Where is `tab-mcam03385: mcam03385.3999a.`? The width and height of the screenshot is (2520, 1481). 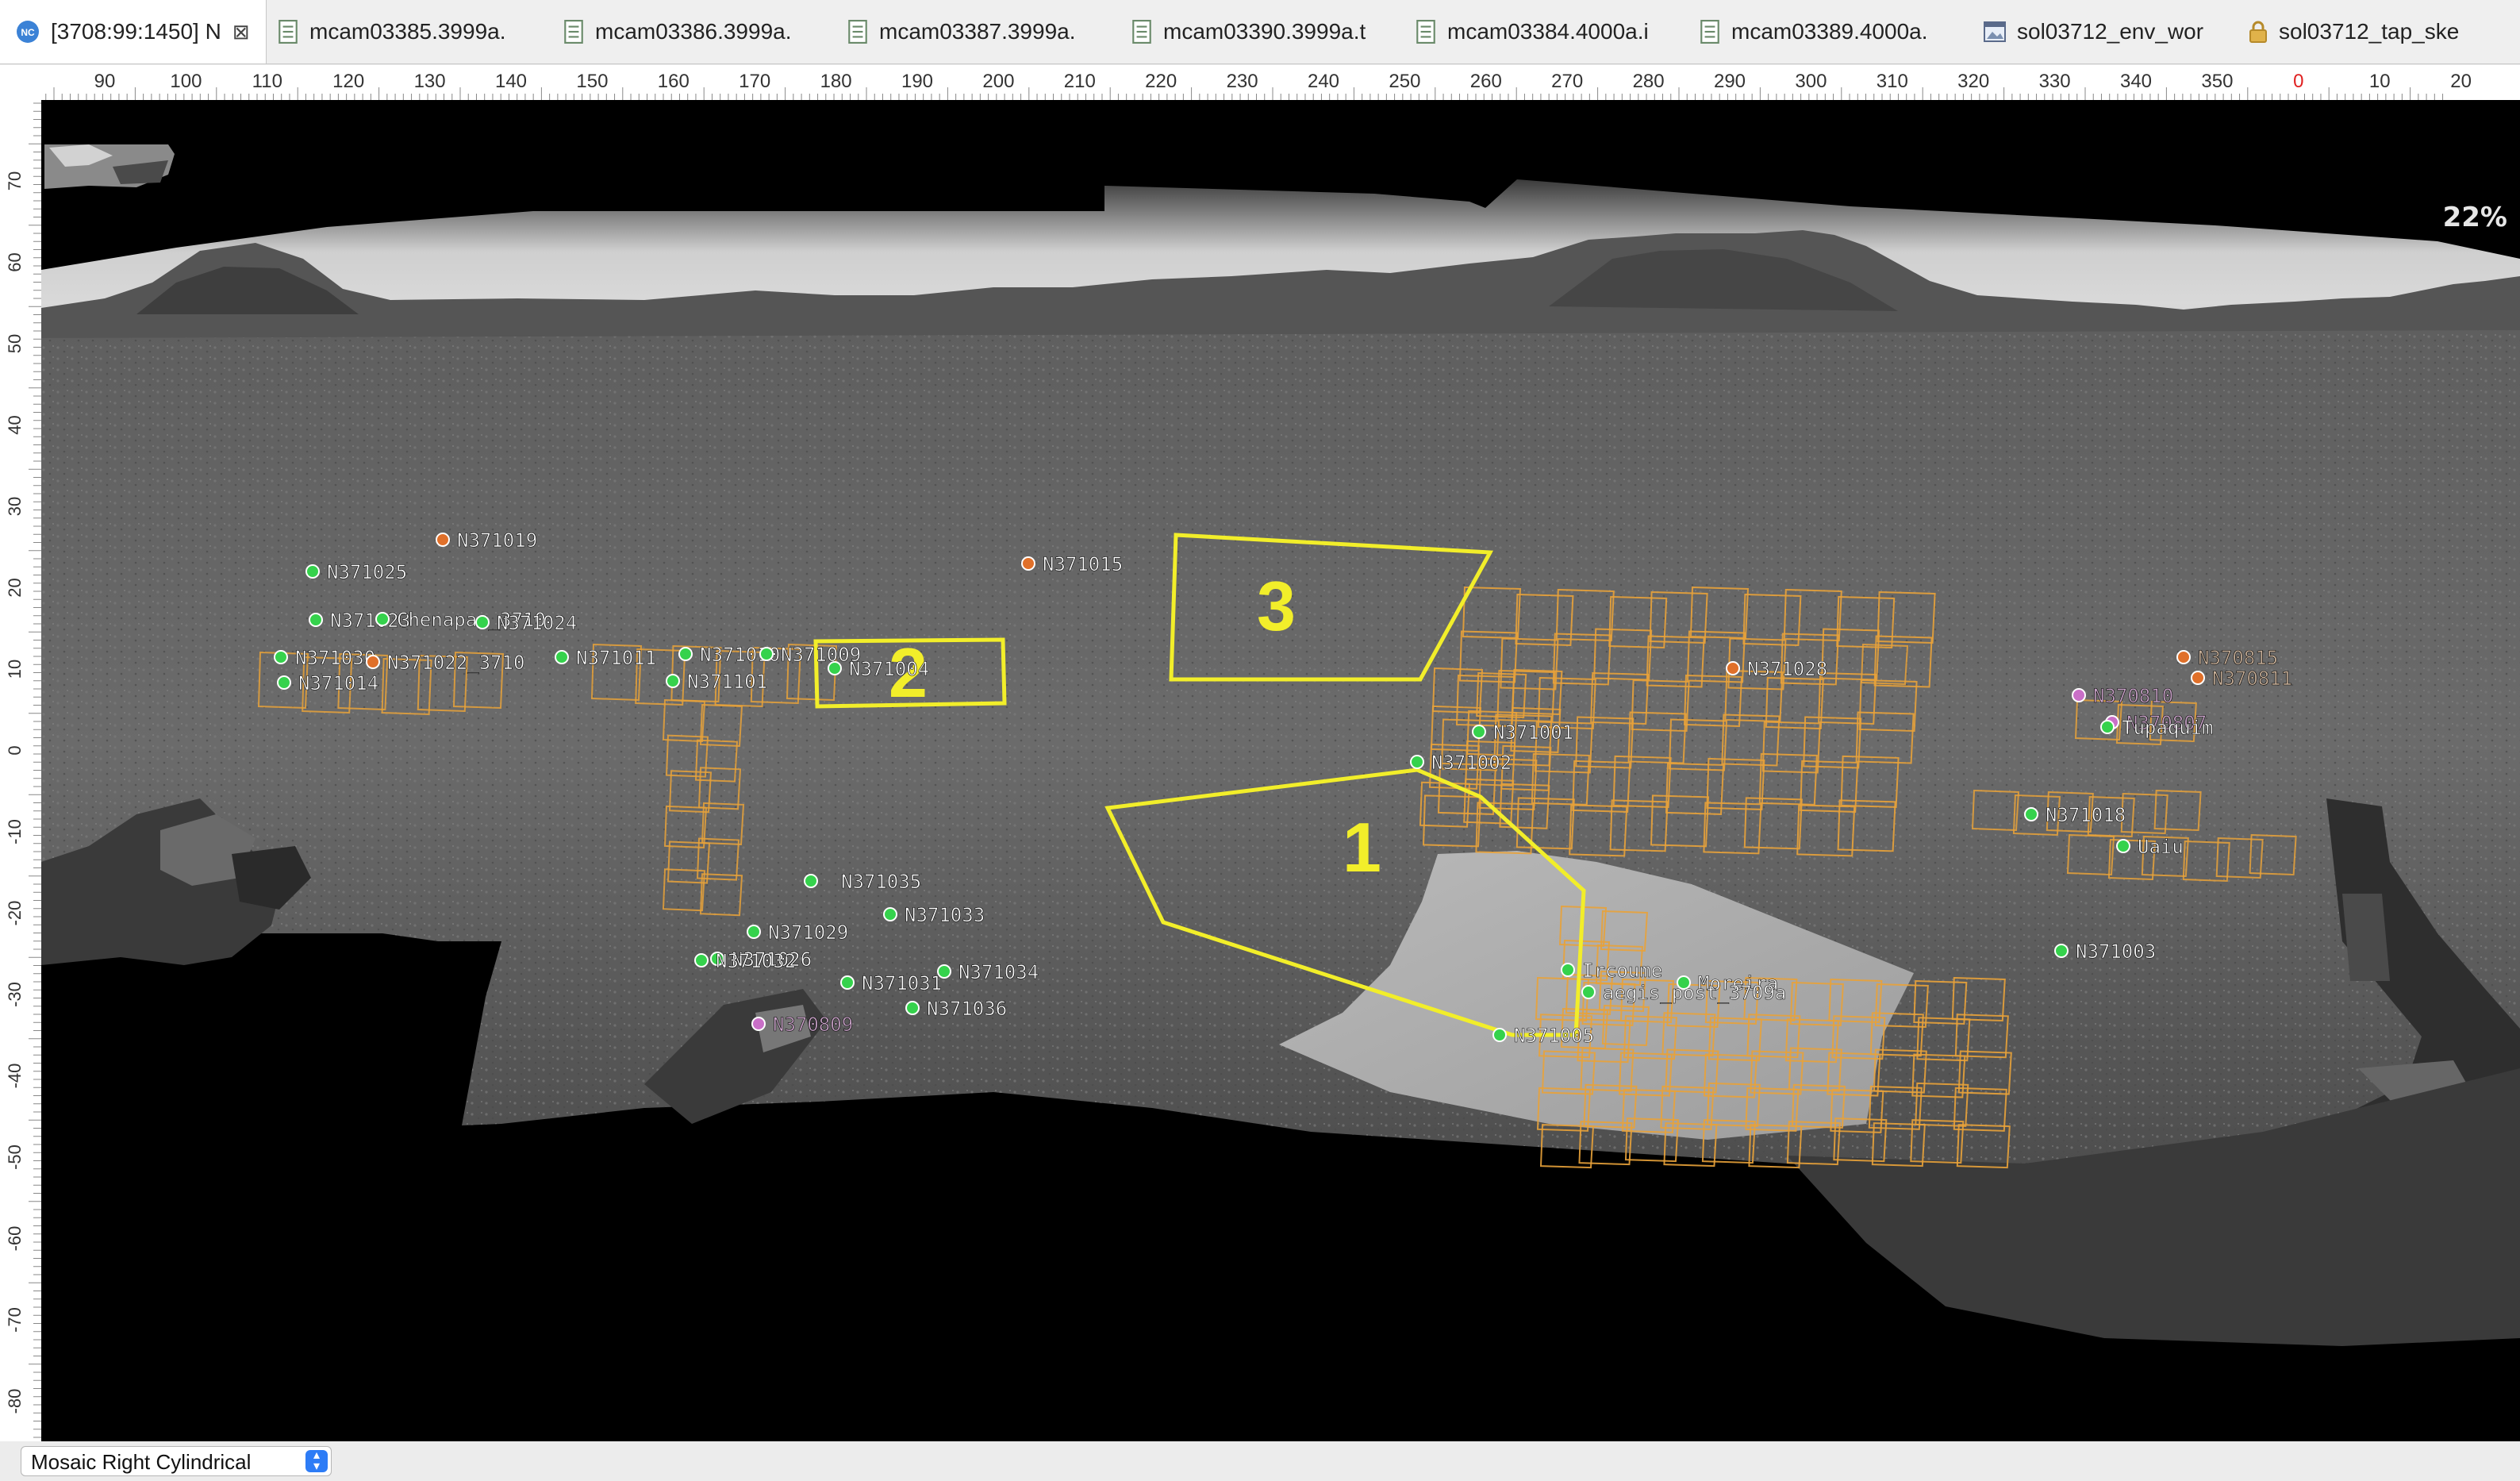 tab-mcam03385: mcam03385.3999a. is located at coordinates (392, 32).